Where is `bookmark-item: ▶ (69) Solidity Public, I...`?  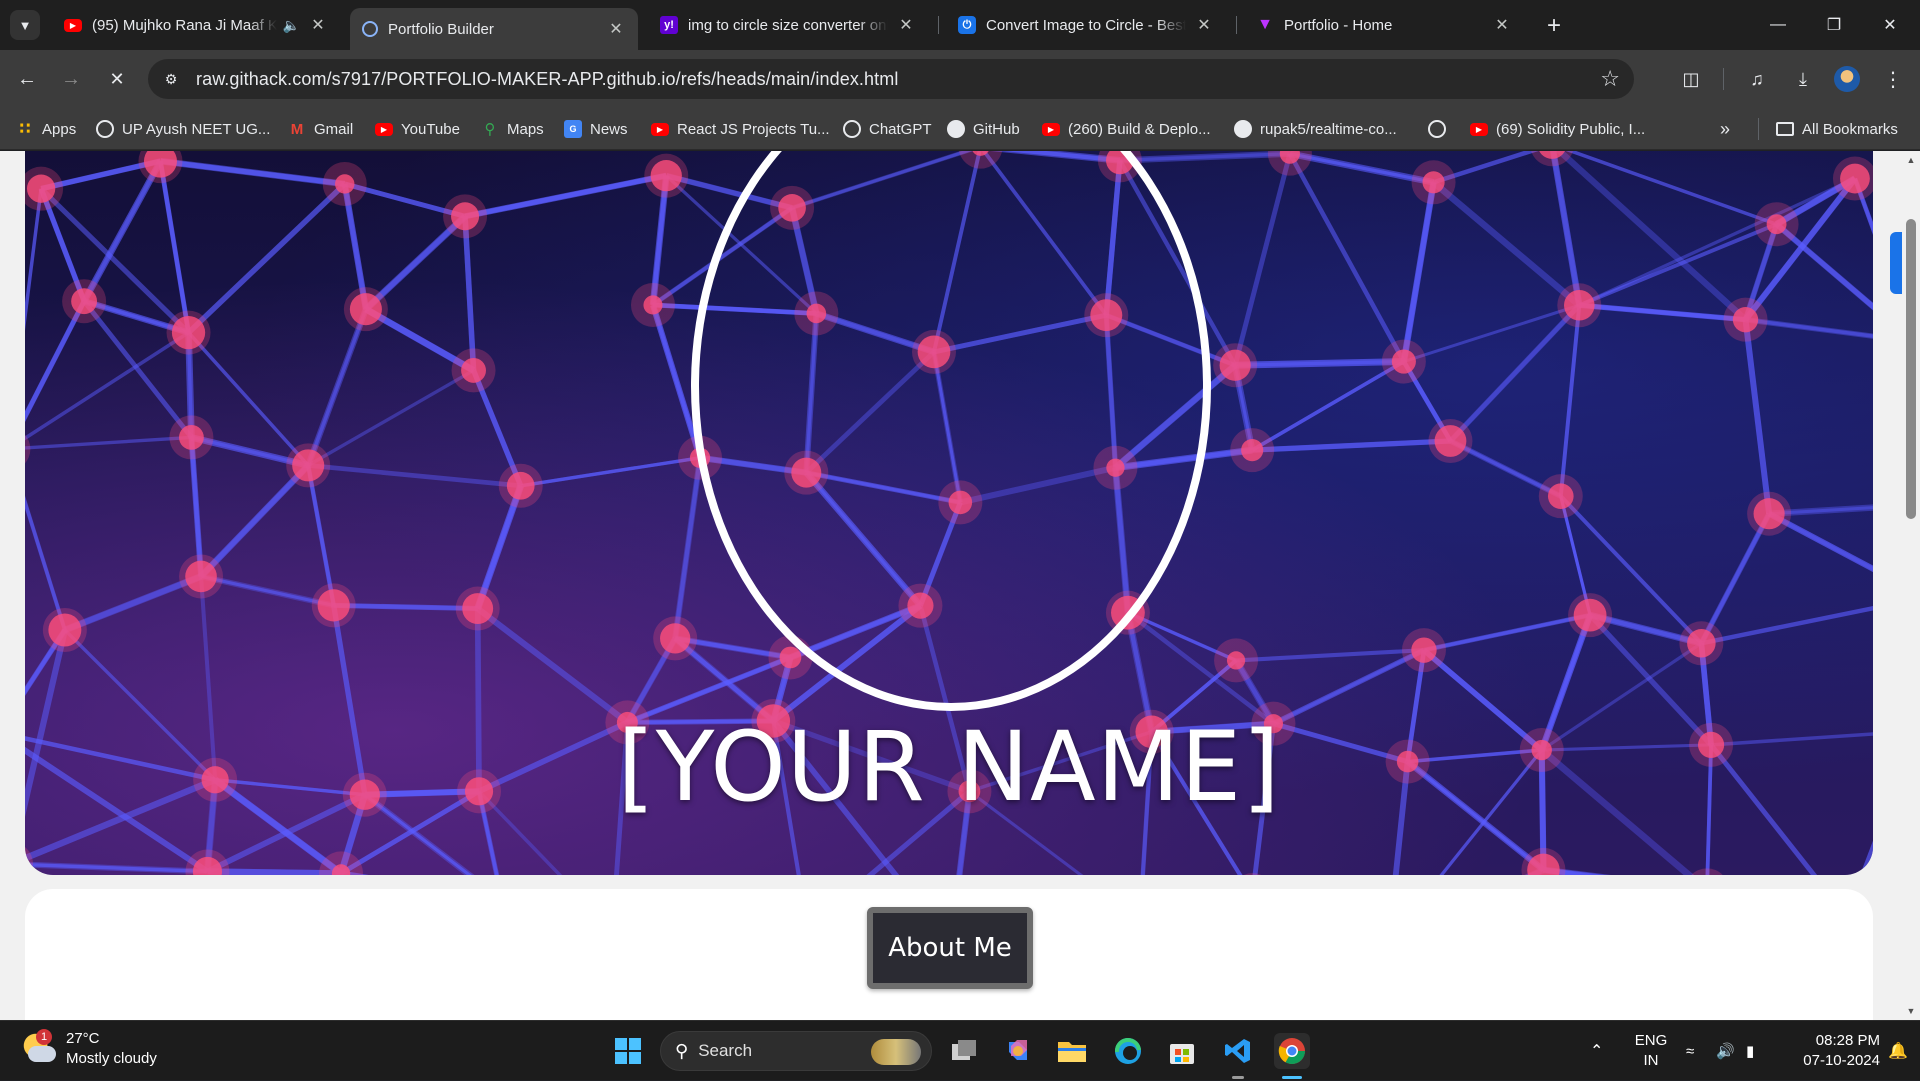 bookmark-item: ▶ (69) Solidity Public, I... is located at coordinates (1557, 129).